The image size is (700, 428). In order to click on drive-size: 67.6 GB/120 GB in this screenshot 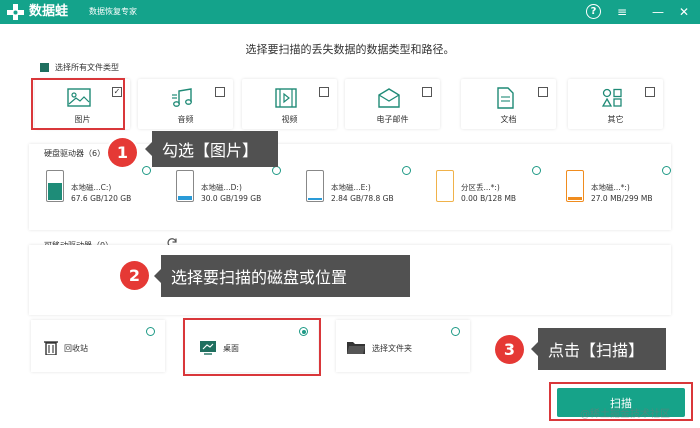, I will do `click(101, 198)`.